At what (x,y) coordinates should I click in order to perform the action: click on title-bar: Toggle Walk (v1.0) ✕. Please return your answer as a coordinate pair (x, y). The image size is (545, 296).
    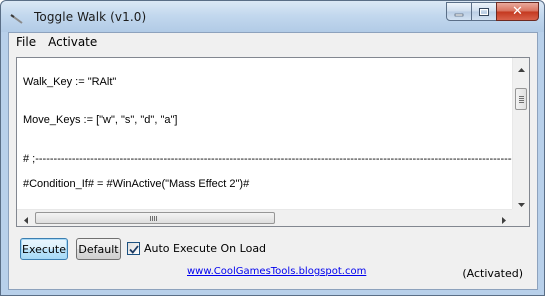
    Looking at the image, I should click on (272, 16).